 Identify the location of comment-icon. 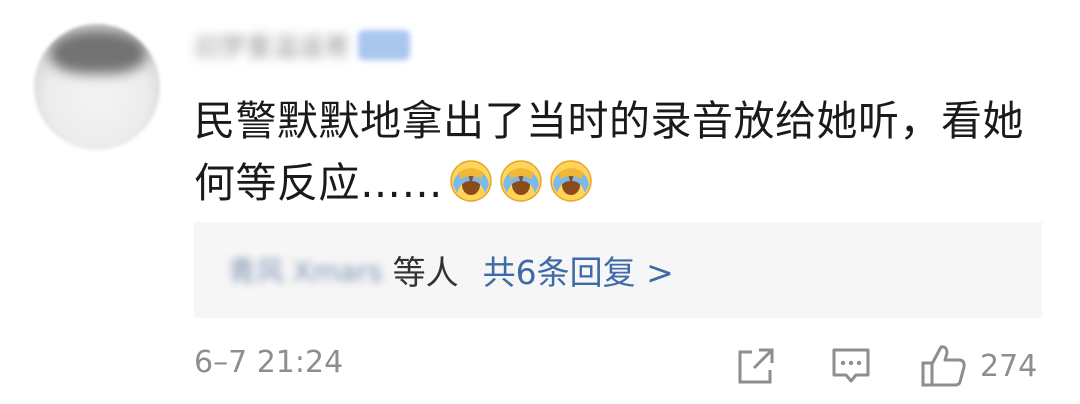
(851, 366).